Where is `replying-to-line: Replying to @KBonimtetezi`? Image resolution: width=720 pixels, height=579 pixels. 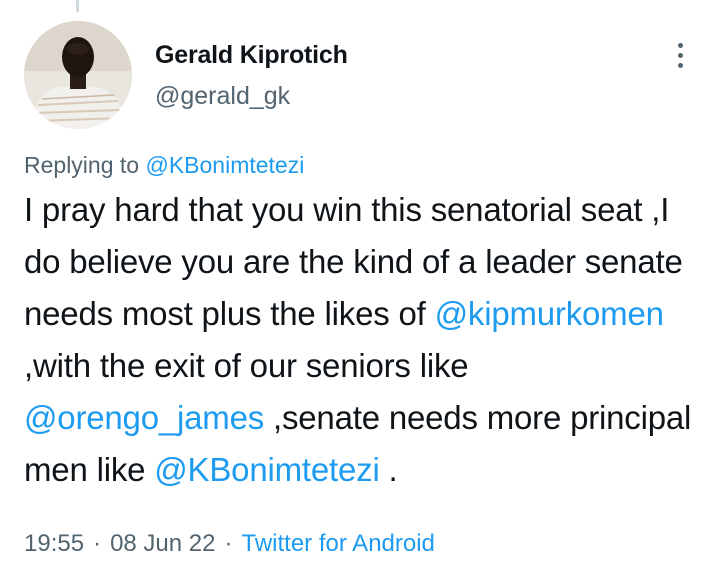 replying-to-line: Replying to @KBonimtetezi is located at coordinates (164, 165).